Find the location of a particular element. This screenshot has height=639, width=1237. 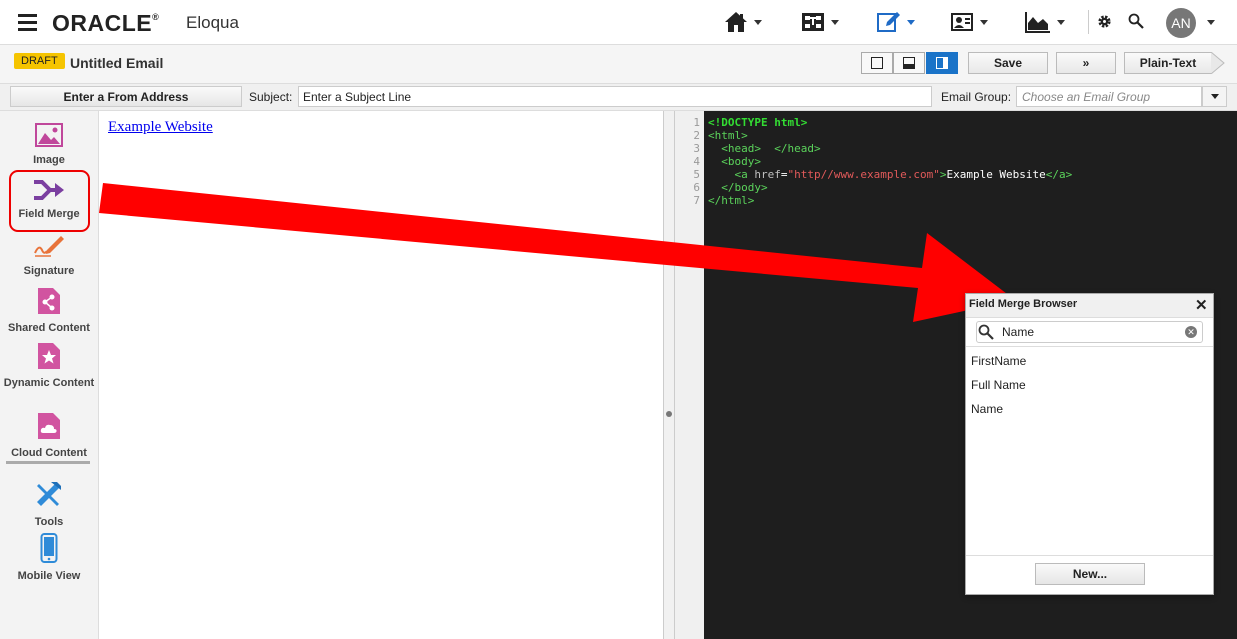

subject-label: Subject: is located at coordinates (271, 97).